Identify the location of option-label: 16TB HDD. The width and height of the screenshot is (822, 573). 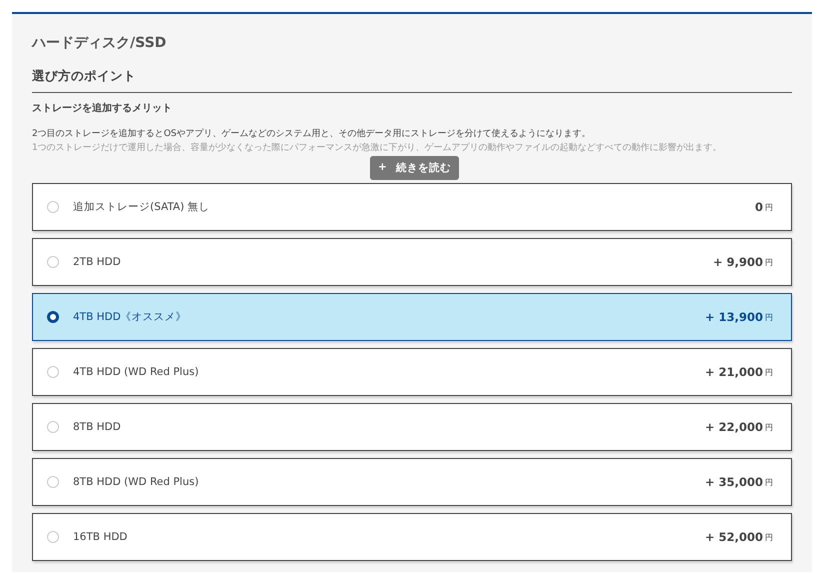
(100, 537).